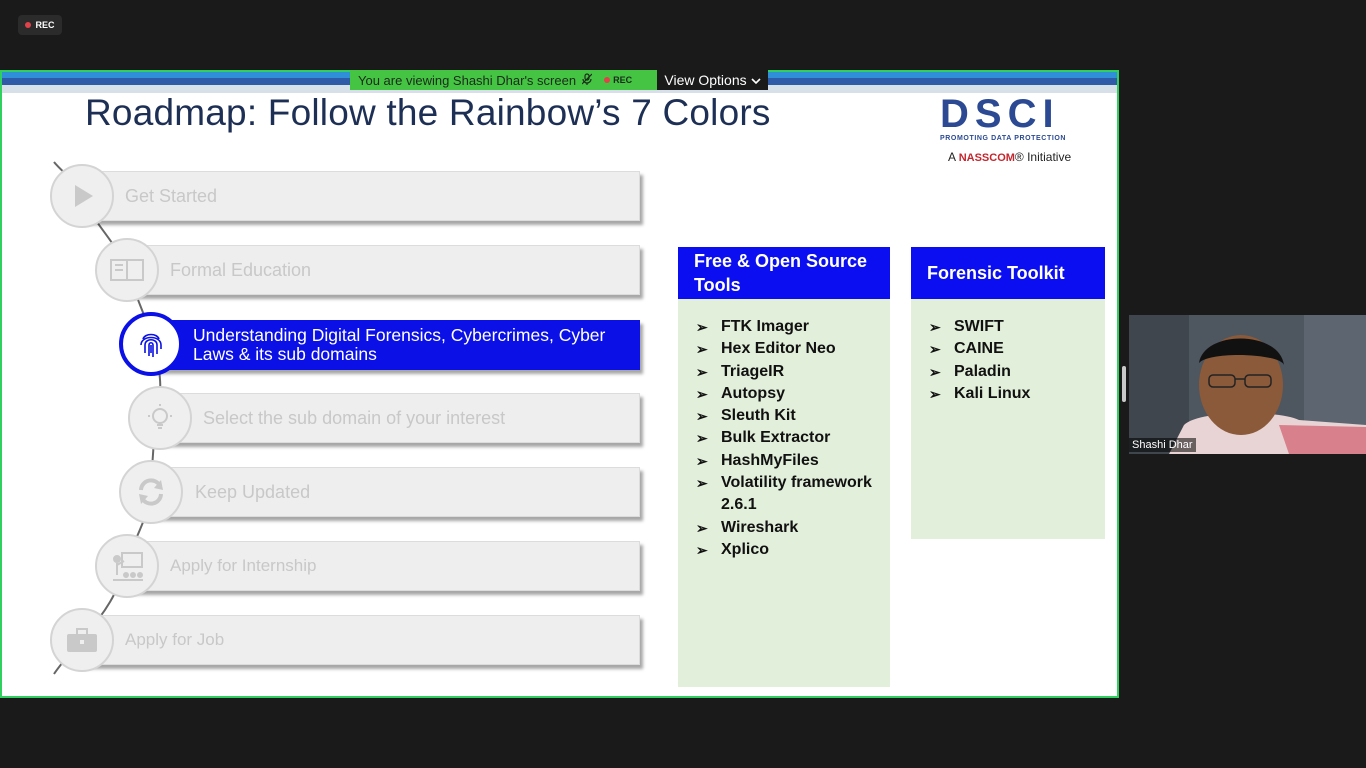  What do you see at coordinates (765, 326) in the screenshot?
I see `list-item-label: FTK Imager` at bounding box center [765, 326].